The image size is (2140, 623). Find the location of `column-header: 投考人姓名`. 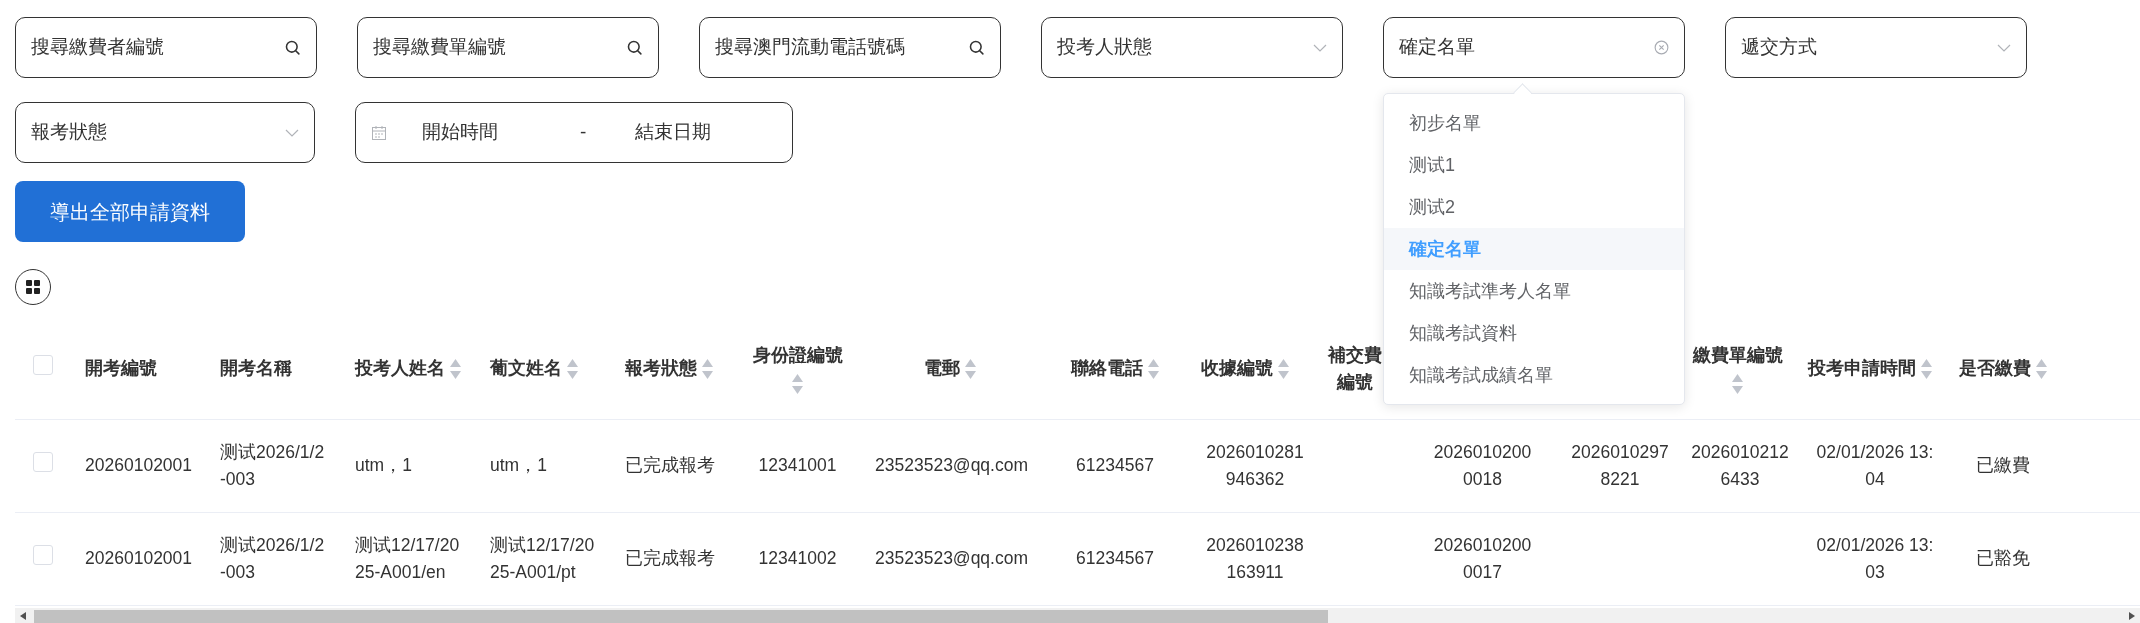

column-header: 投考人姓名 is located at coordinates (400, 369).